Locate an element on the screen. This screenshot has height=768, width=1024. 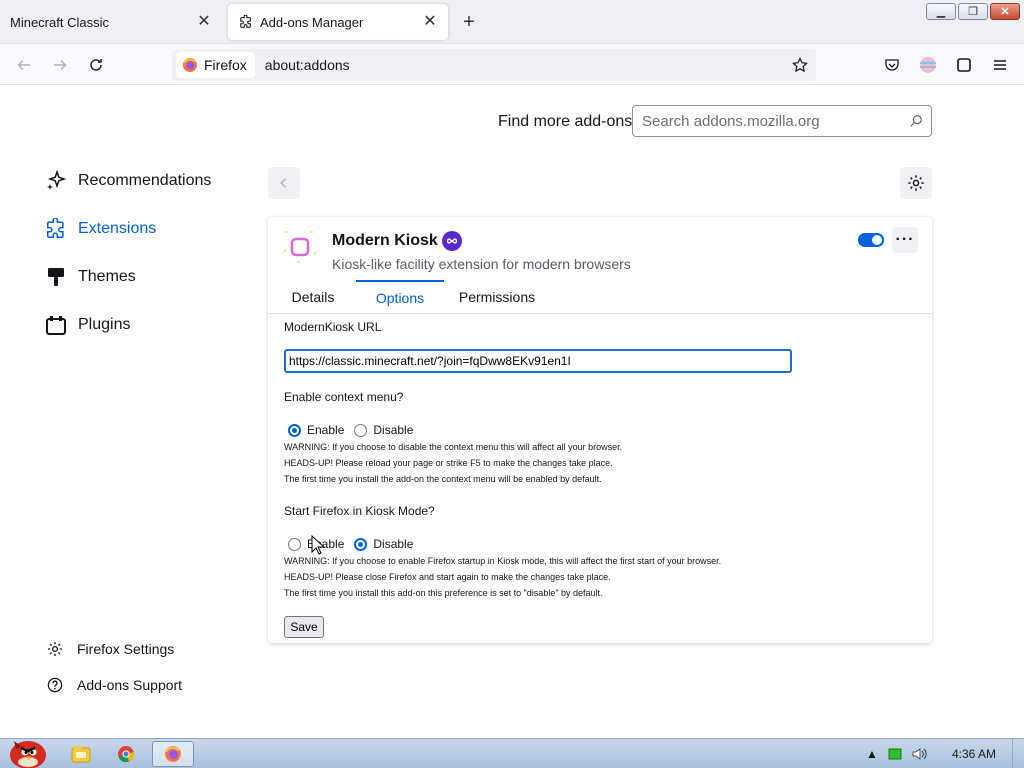
sidebar-item-plugins: Plugins is located at coordinates (87, 325).